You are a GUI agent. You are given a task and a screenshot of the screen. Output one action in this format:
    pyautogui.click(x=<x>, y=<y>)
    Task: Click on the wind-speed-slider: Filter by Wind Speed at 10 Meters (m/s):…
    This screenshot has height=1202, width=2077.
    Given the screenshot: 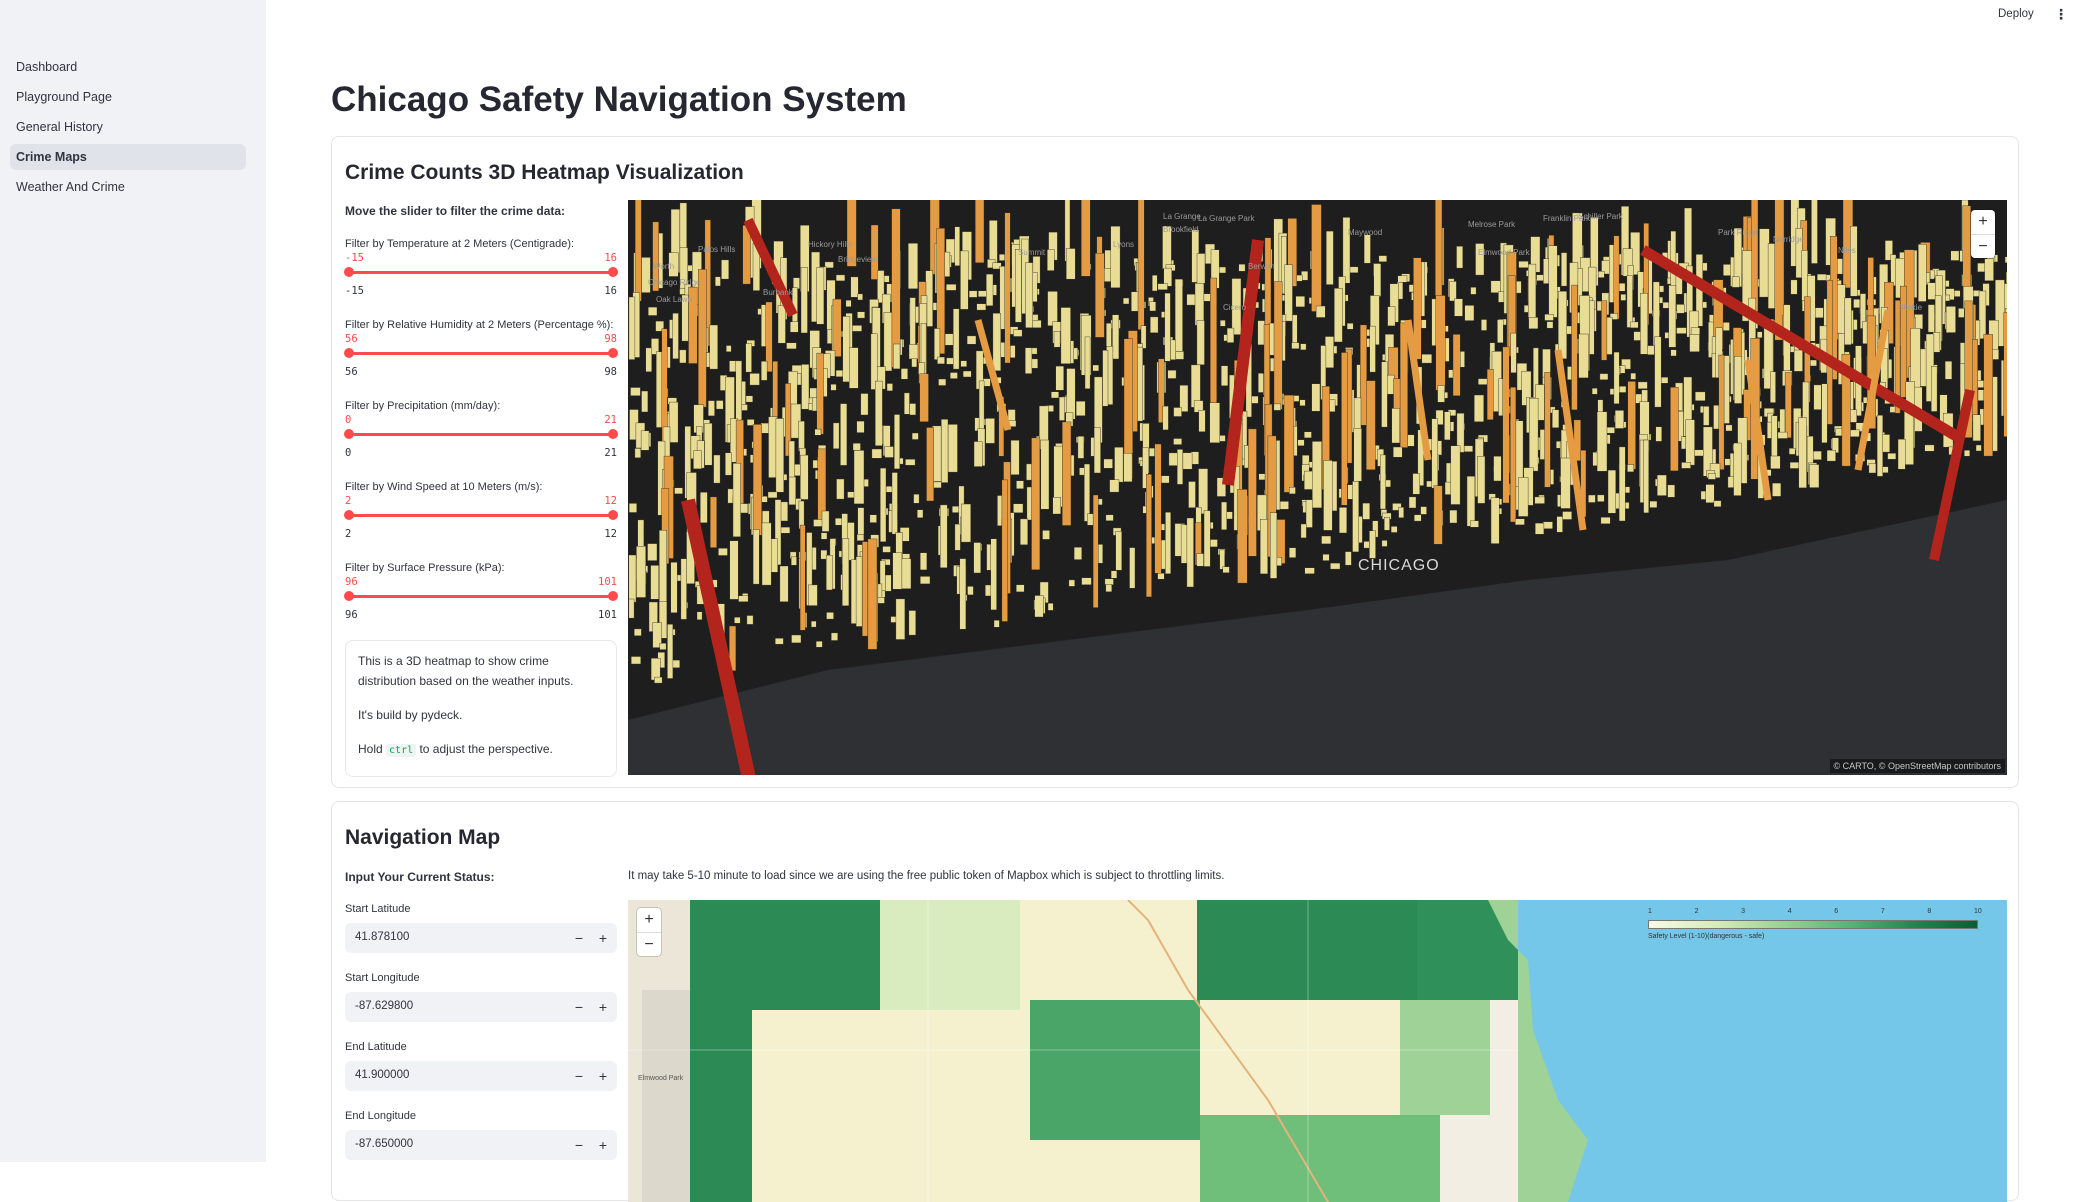 What is the action you would take?
    pyautogui.click(x=481, y=517)
    